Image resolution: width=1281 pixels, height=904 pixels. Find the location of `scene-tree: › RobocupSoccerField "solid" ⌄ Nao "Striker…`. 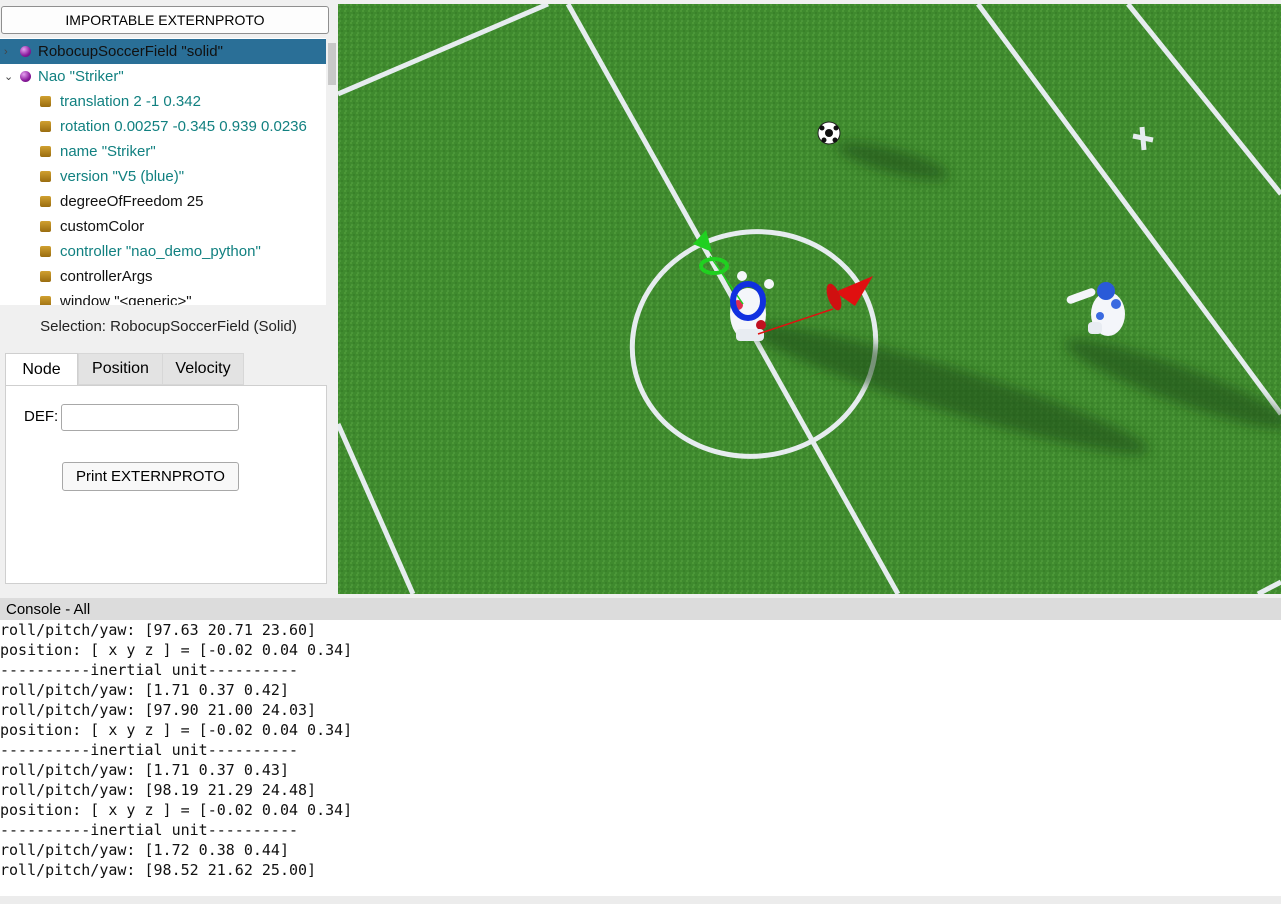

scene-tree: › RobocupSoccerField "solid" ⌄ Nao "Striker… is located at coordinates (168, 171).